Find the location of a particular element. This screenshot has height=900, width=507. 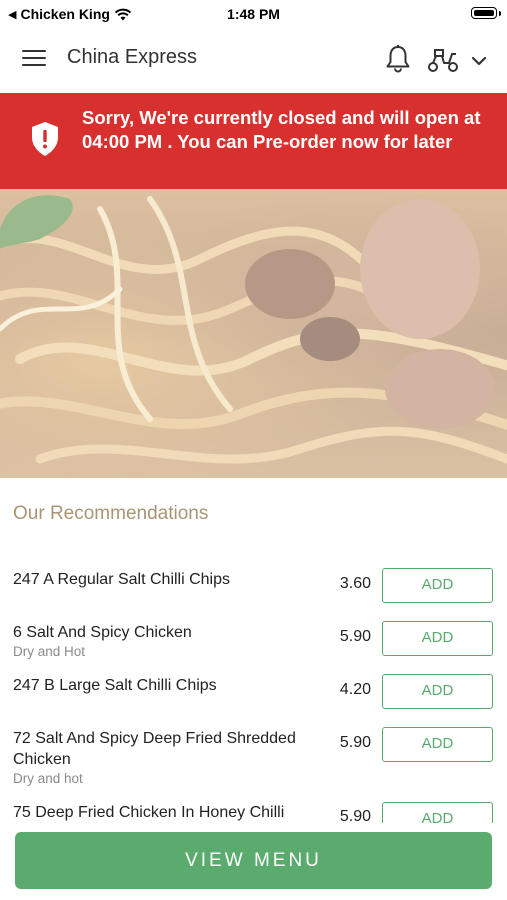

item-name: 6 Salt And Spicy Chicken is located at coordinates (102, 632).